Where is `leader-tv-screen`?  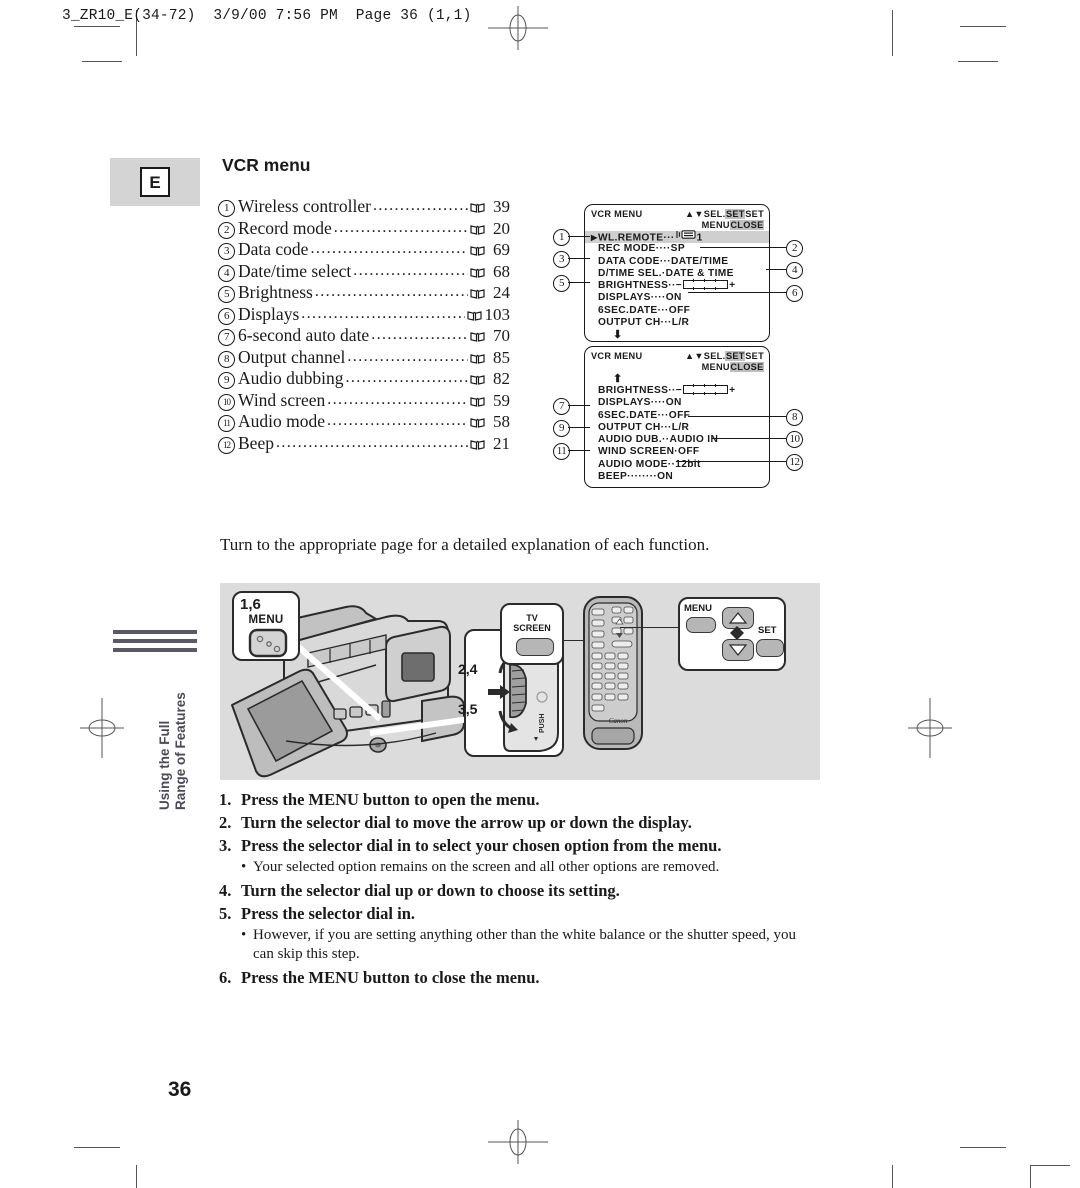
leader-tv-screen is located at coordinates (574, 641).